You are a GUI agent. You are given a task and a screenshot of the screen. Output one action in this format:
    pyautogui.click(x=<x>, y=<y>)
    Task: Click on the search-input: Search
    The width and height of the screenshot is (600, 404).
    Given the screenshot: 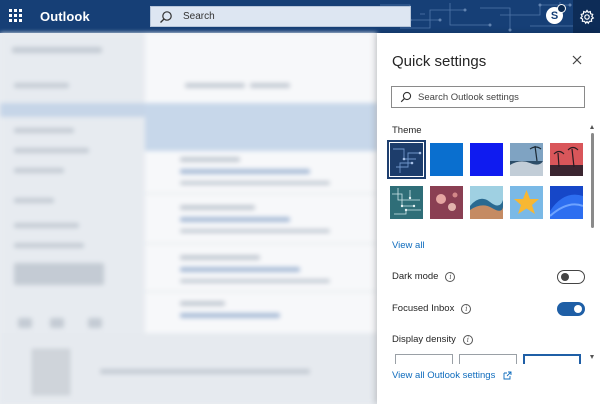 What is the action you would take?
    pyautogui.click(x=280, y=16)
    